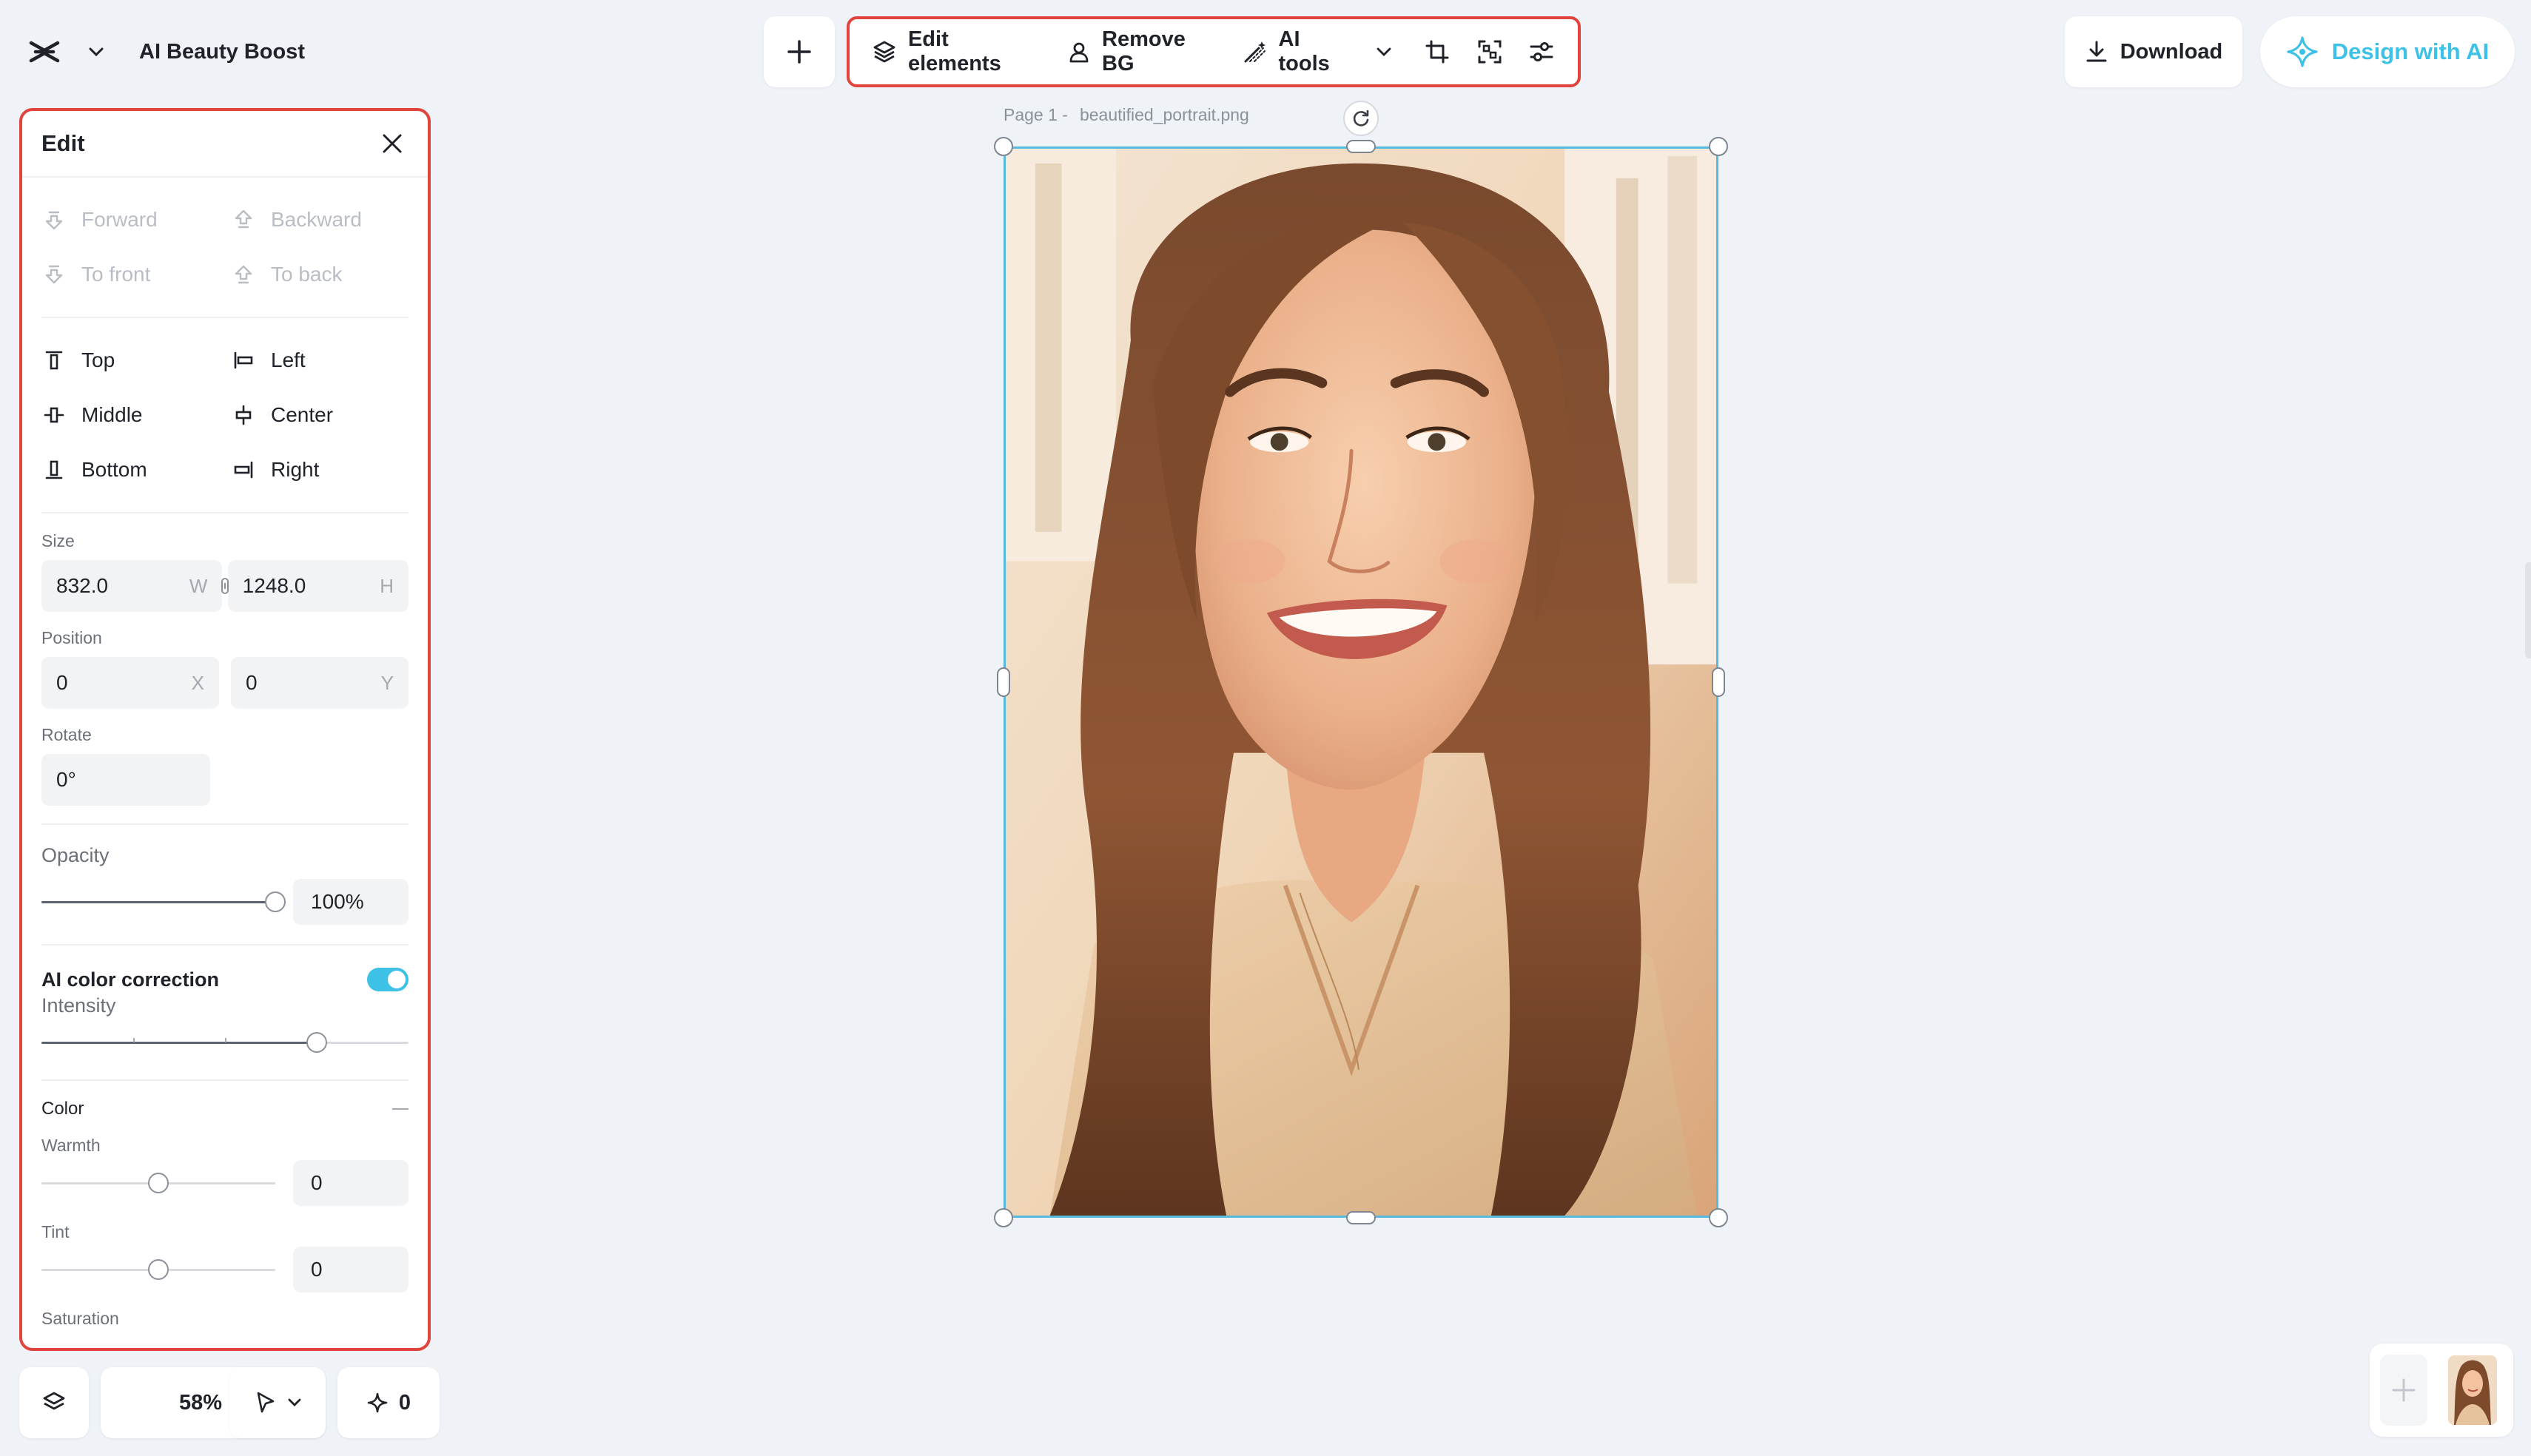  Describe the element at coordinates (1143, 51) in the screenshot. I see `remove-bg-button: Remove BG` at that location.